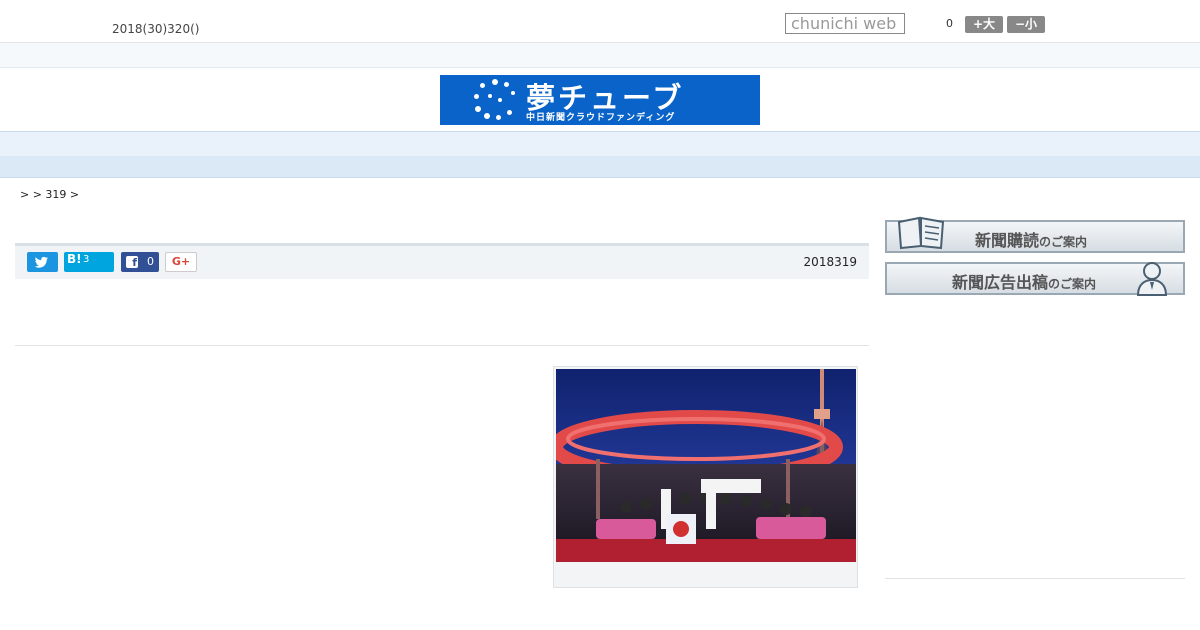  What do you see at coordinates (600, 55) in the screenshot?
I see `header-band` at bounding box center [600, 55].